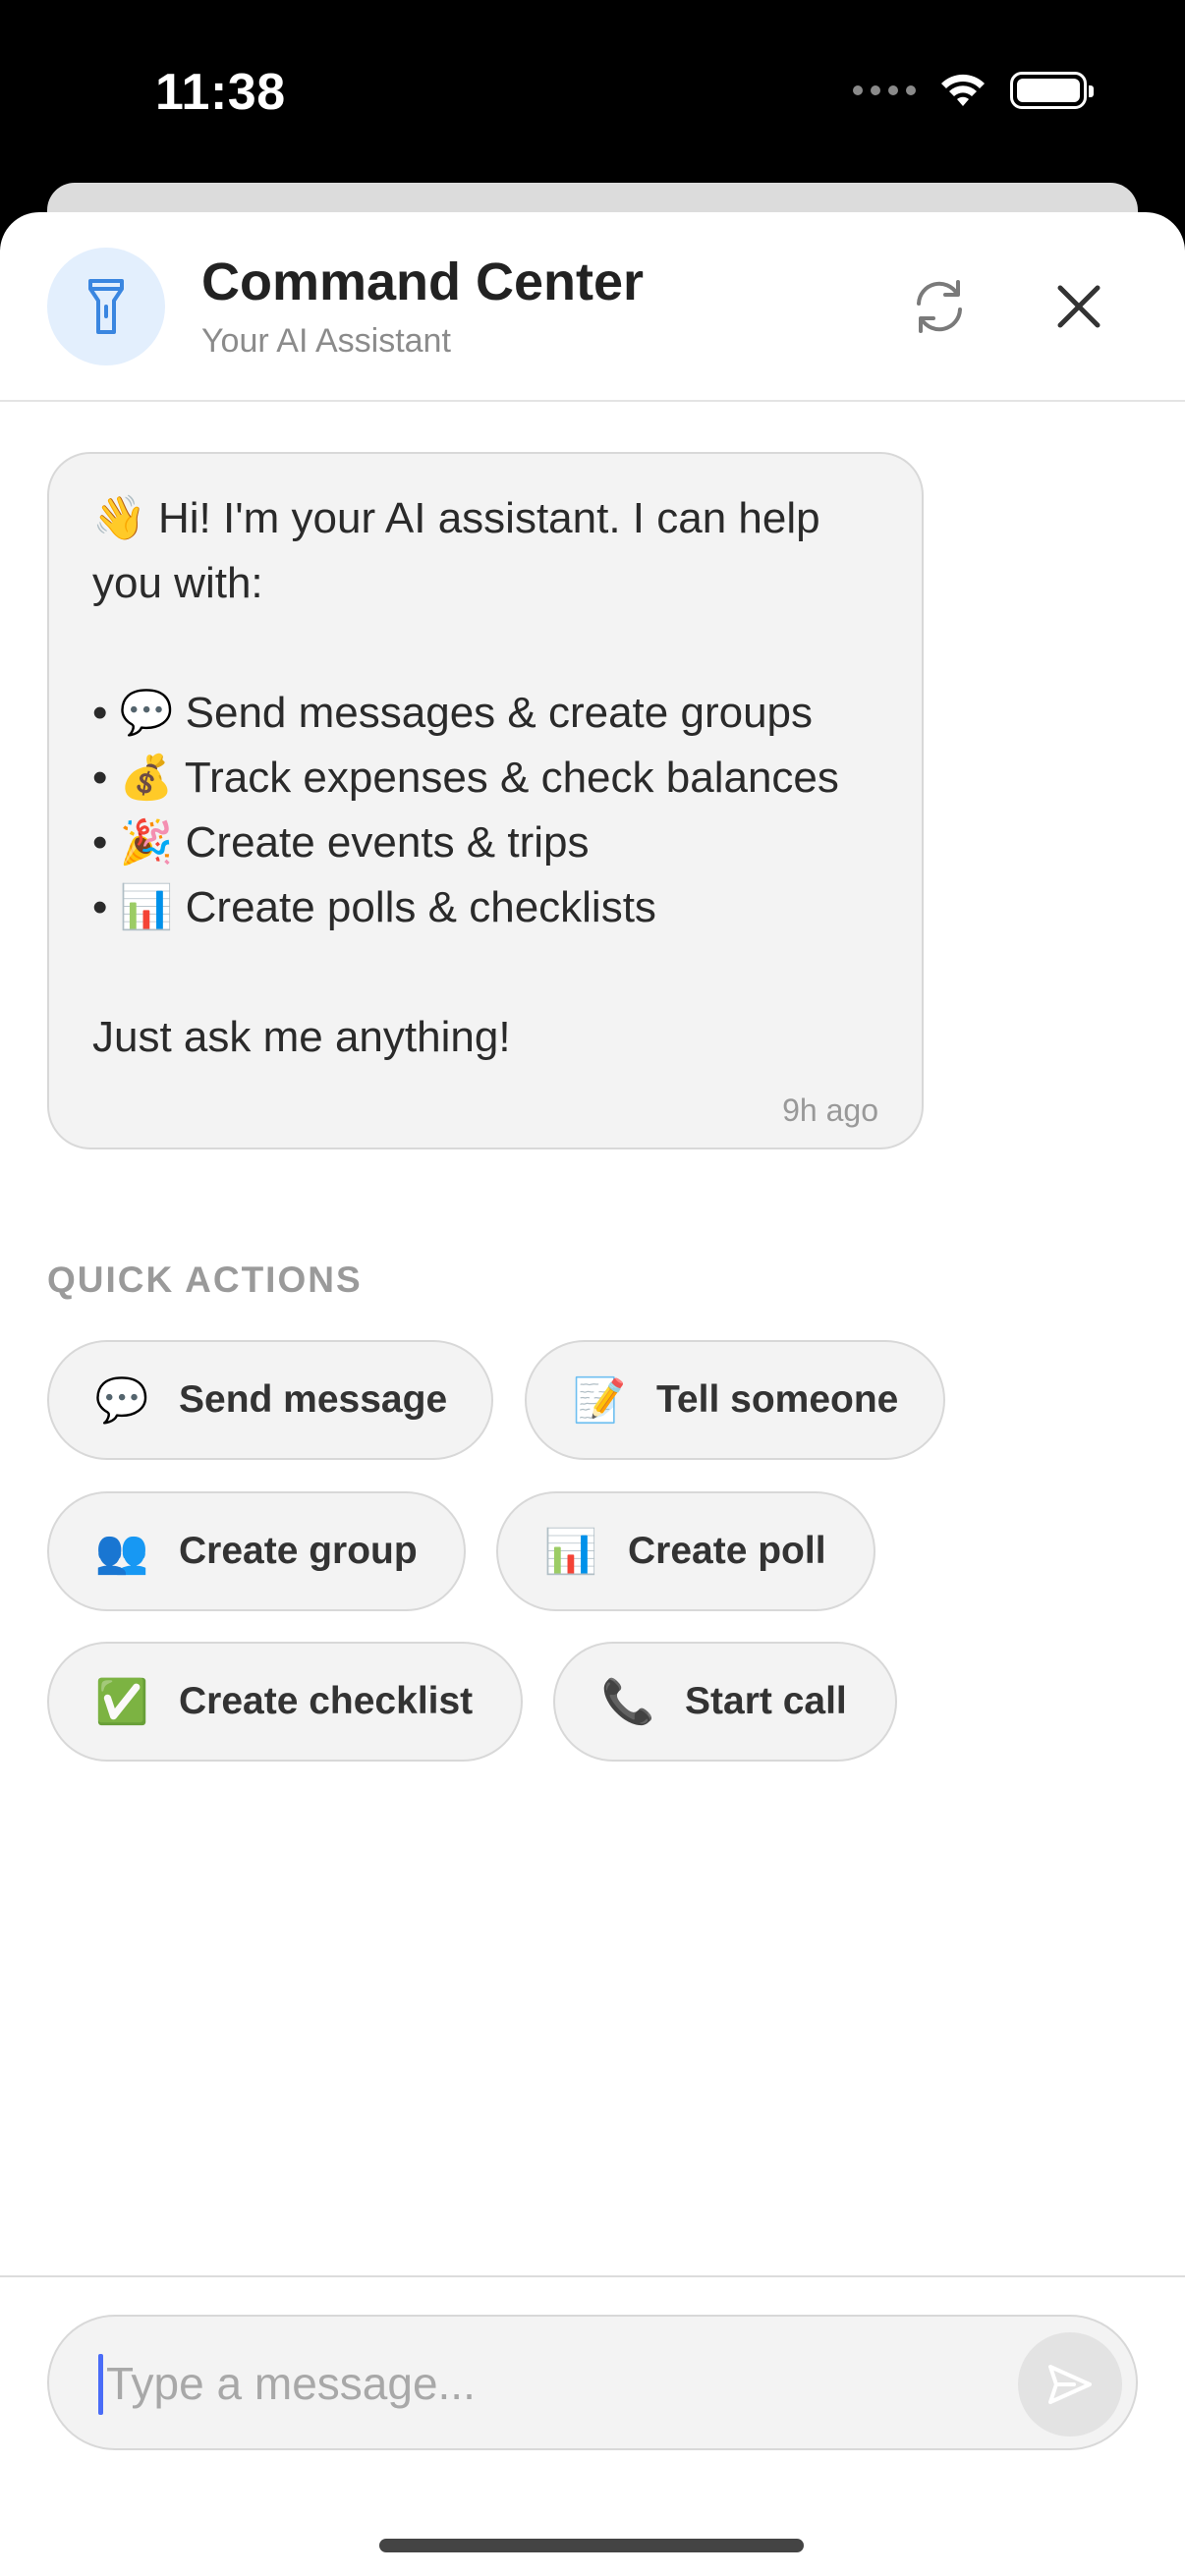 The image size is (1185, 2576). Describe the element at coordinates (100, 2384) in the screenshot. I see `text-cursor` at that location.